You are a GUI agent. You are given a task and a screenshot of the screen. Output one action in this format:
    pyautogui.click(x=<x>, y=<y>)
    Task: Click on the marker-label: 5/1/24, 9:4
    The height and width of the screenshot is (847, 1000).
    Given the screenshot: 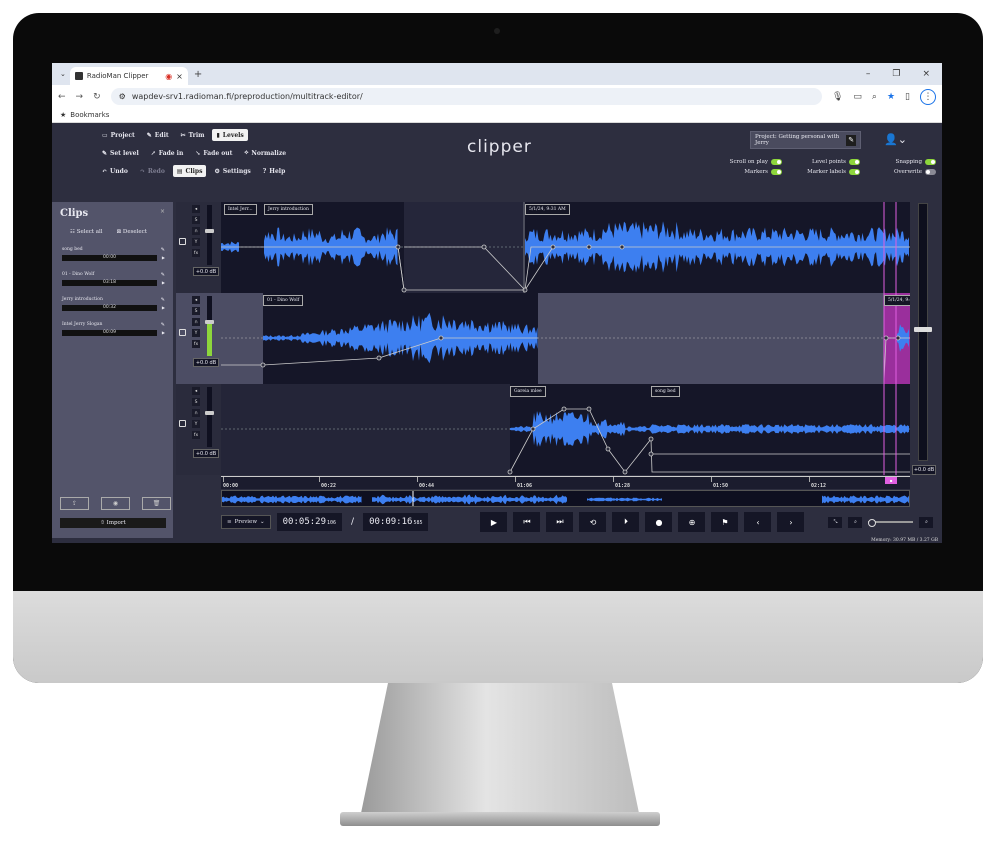 What is the action you would take?
    pyautogui.click(x=897, y=300)
    